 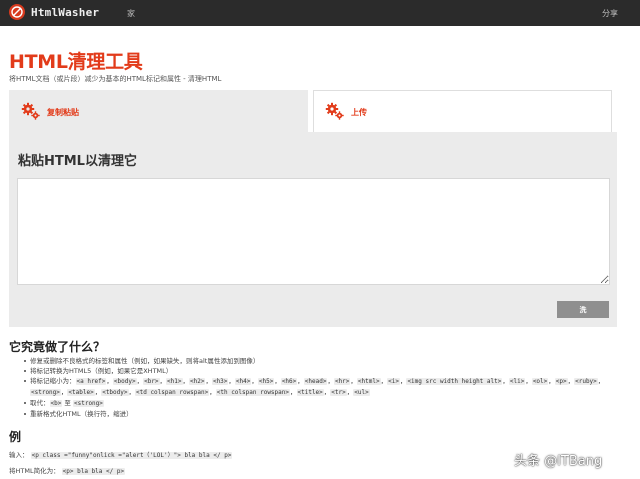 I want to click on reduce-tag-code: <body>, so click(x=124, y=381).